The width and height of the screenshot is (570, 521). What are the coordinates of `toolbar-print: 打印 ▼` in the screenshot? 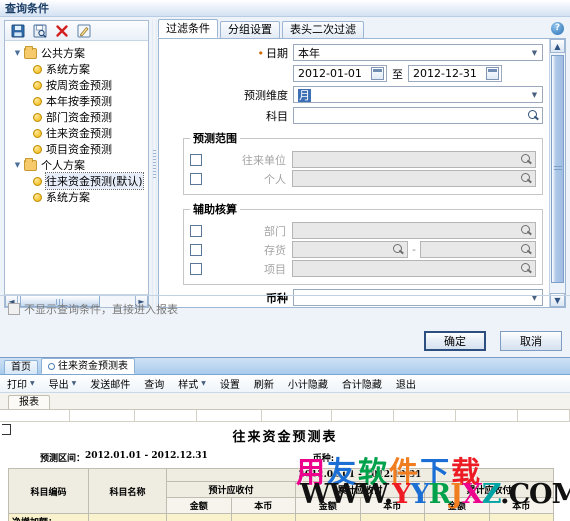 It's located at (21, 384).